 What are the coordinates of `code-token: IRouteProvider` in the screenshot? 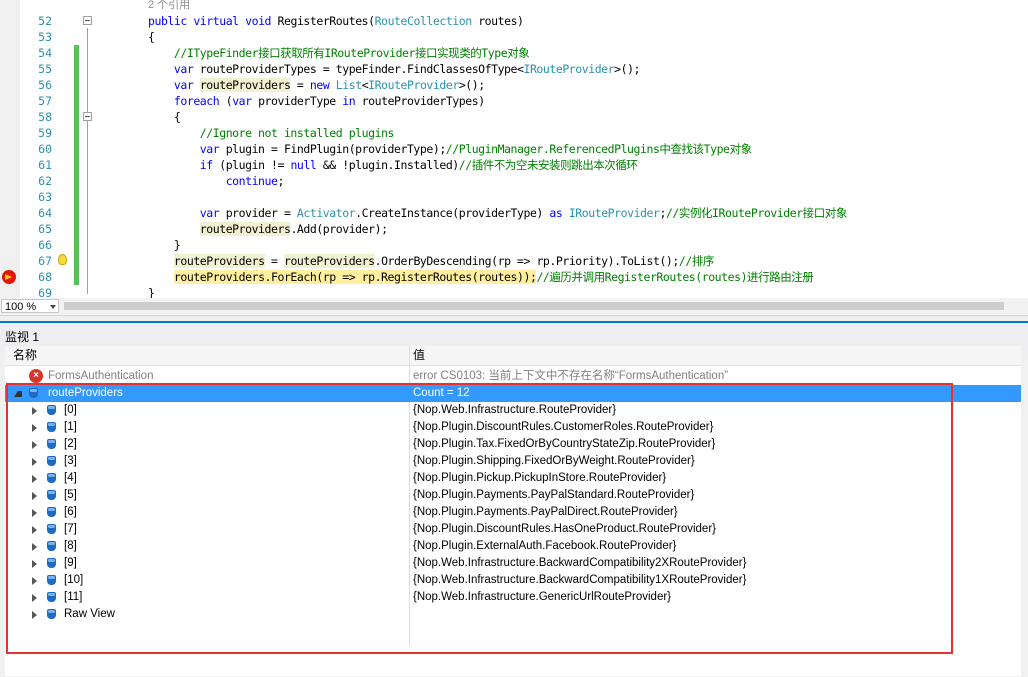 It's located at (569, 69).